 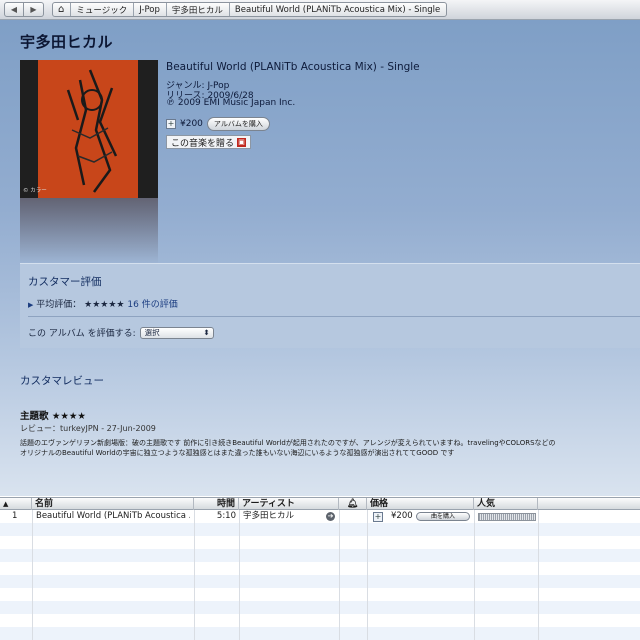 What do you see at coordinates (65, 282) in the screenshot?
I see `ratings-title: カスタマー評価` at bounding box center [65, 282].